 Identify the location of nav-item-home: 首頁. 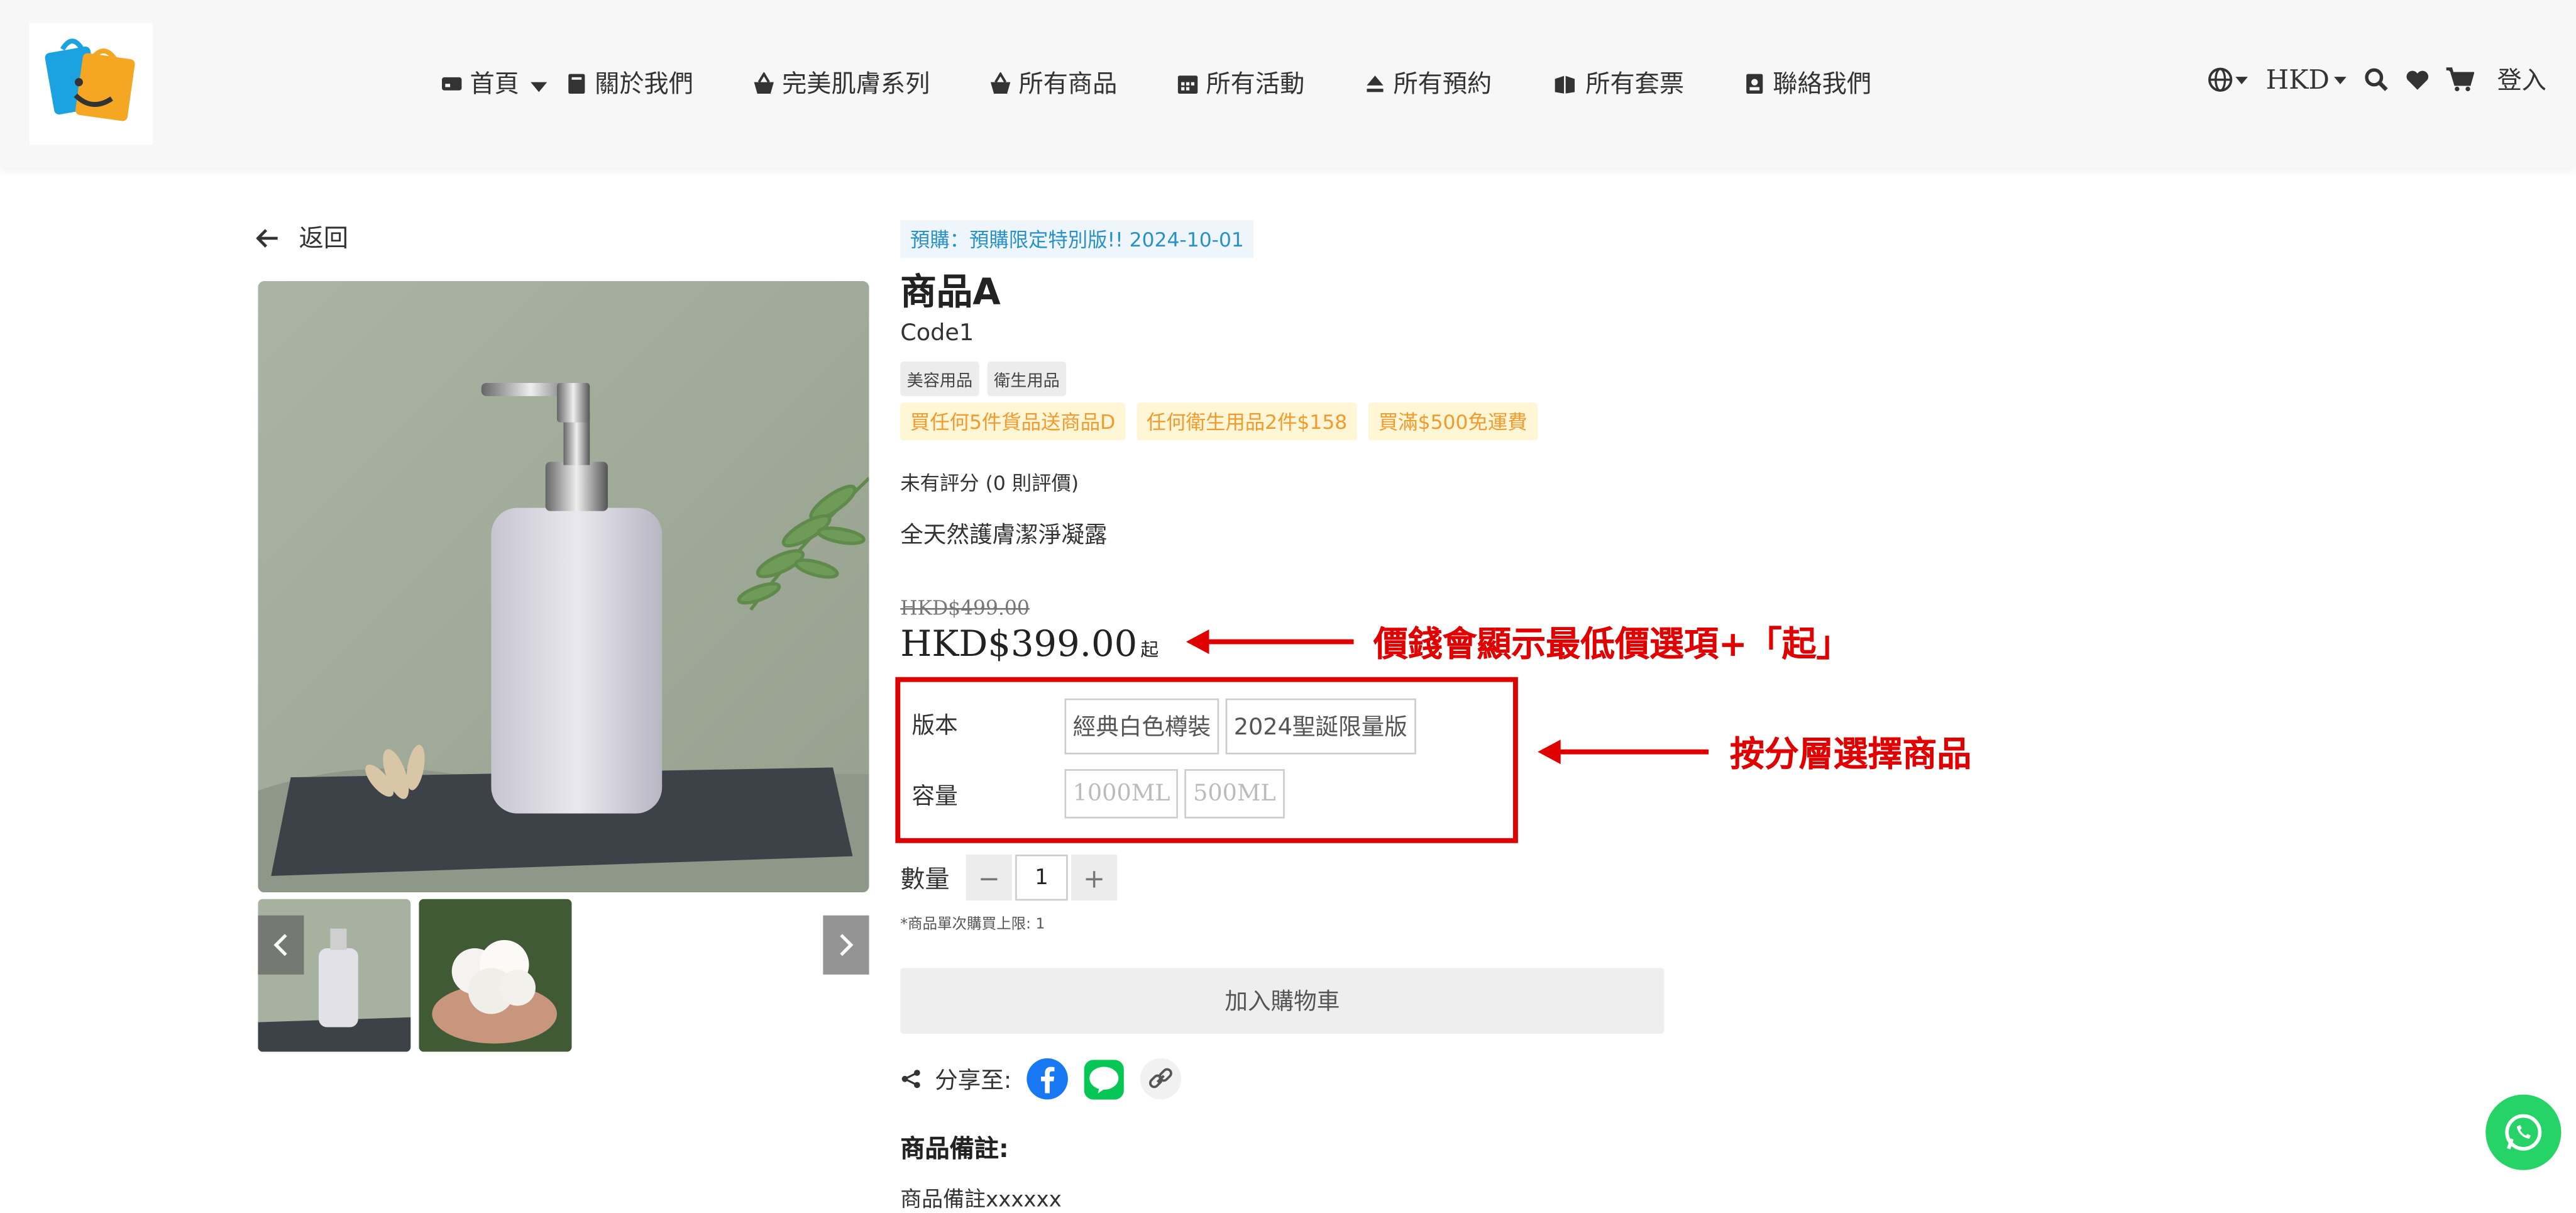
(495, 83).